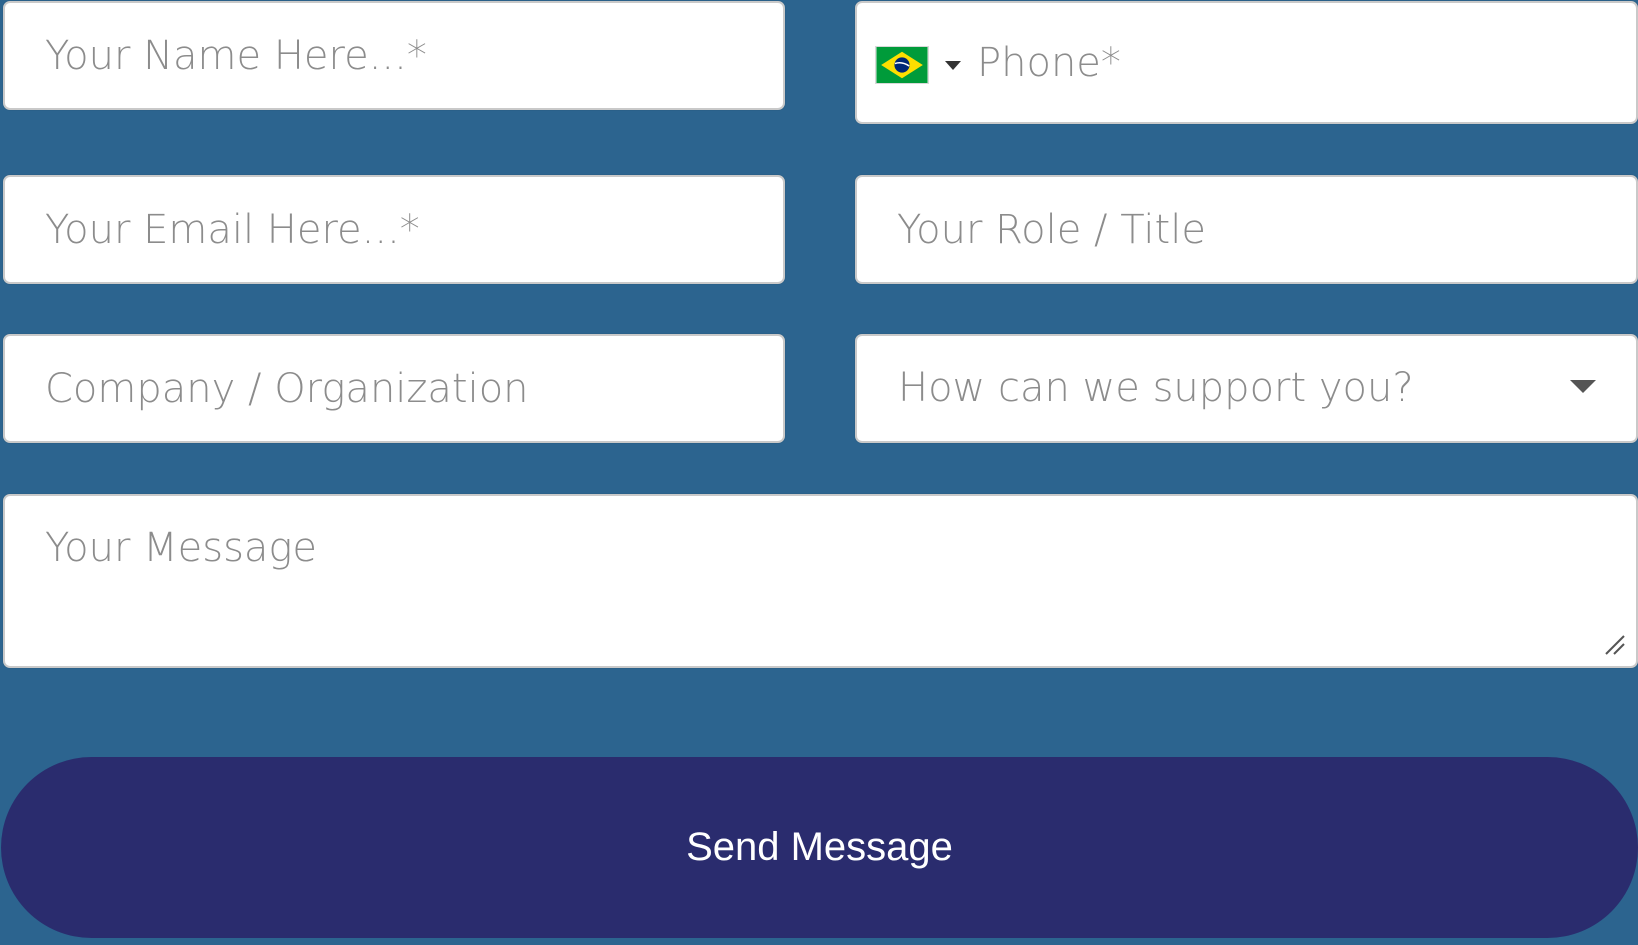 The image size is (1638, 945). What do you see at coordinates (394, 388) in the screenshot?
I see `company-input` at bounding box center [394, 388].